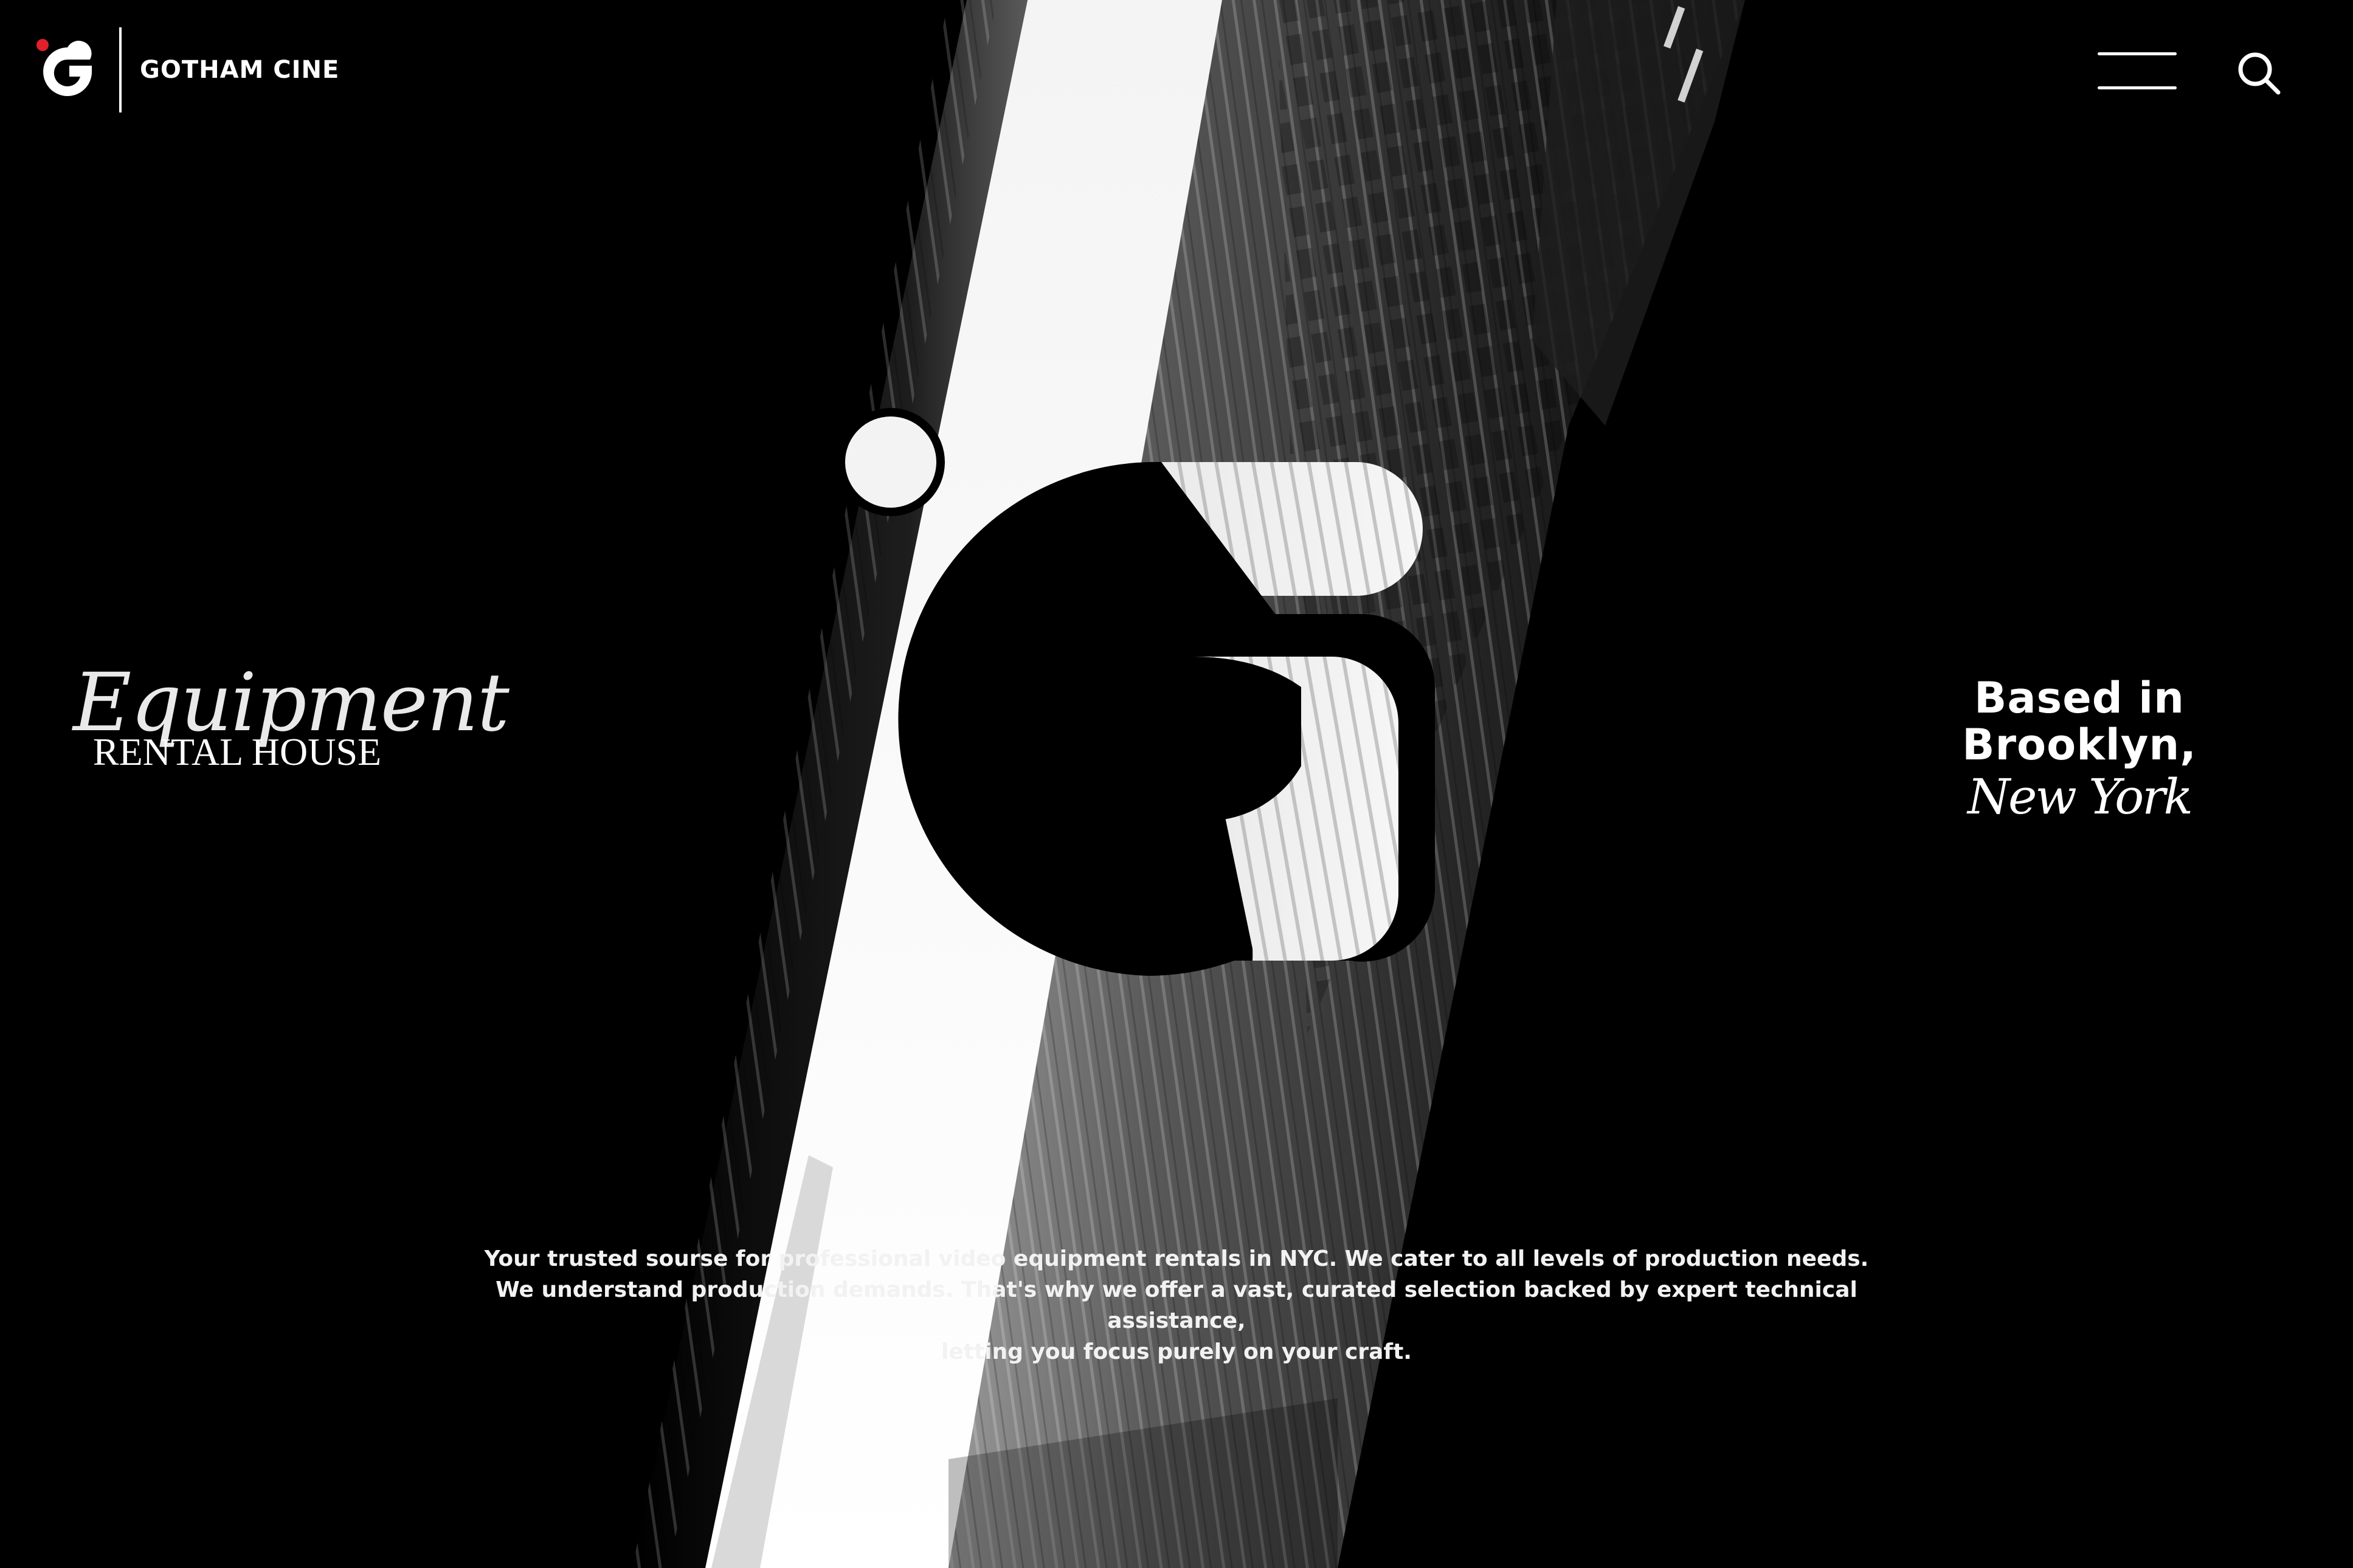 This screenshot has height=1568, width=2353. What do you see at coordinates (1176, 1351) in the screenshot?
I see `description-line: letting you focus purely on your craft.` at bounding box center [1176, 1351].